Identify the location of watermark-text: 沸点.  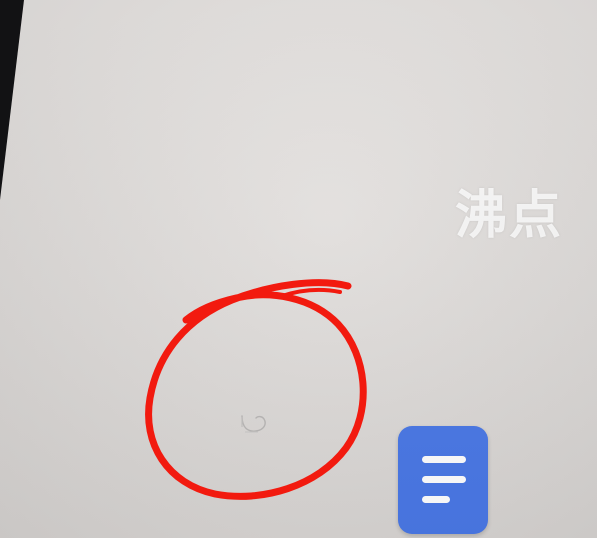
(508, 216).